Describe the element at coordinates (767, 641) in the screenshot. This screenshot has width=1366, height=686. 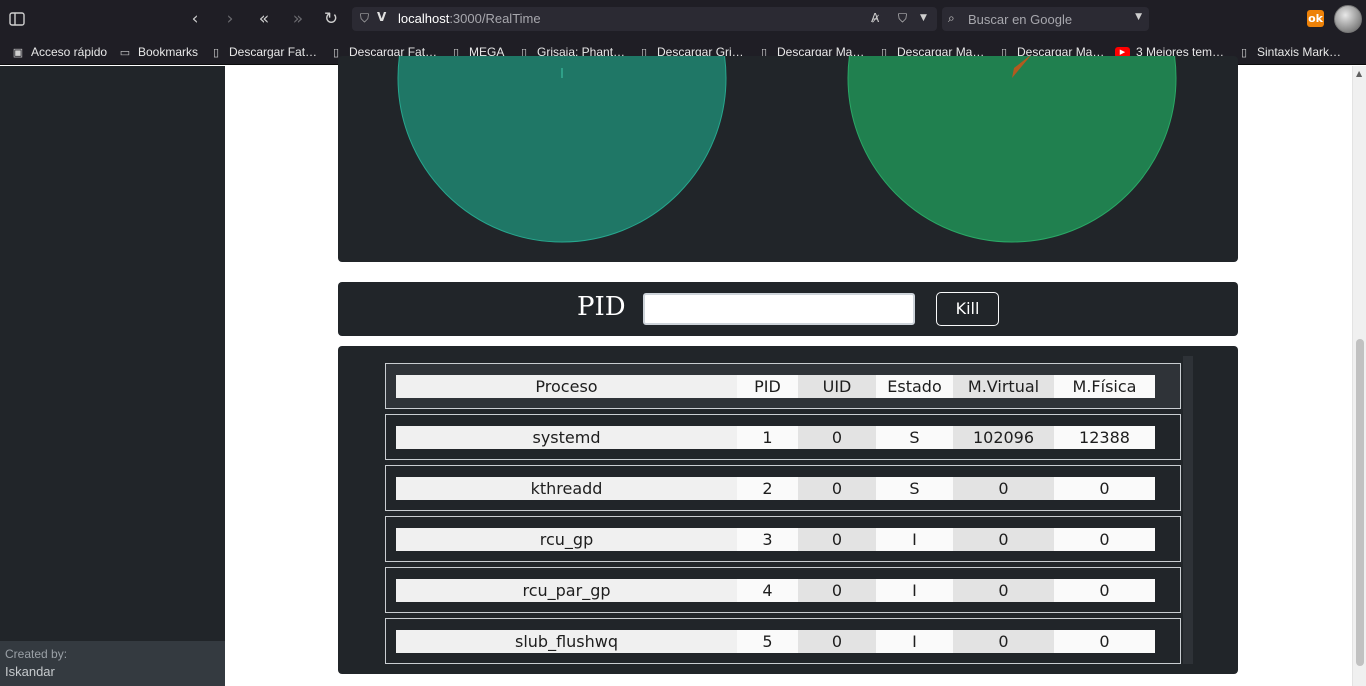
I see `cell-pid: 5` at that location.